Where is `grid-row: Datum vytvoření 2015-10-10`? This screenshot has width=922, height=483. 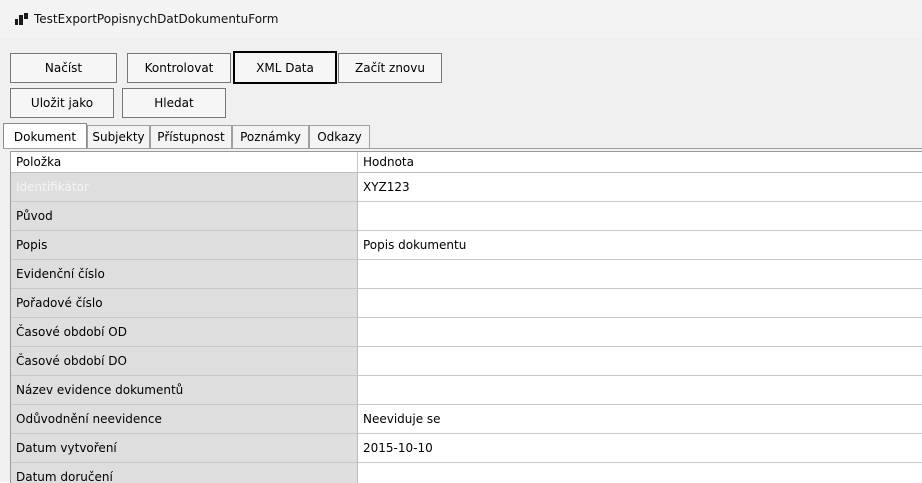 grid-row: Datum vytvoření 2015-10-10 is located at coordinates (466, 448).